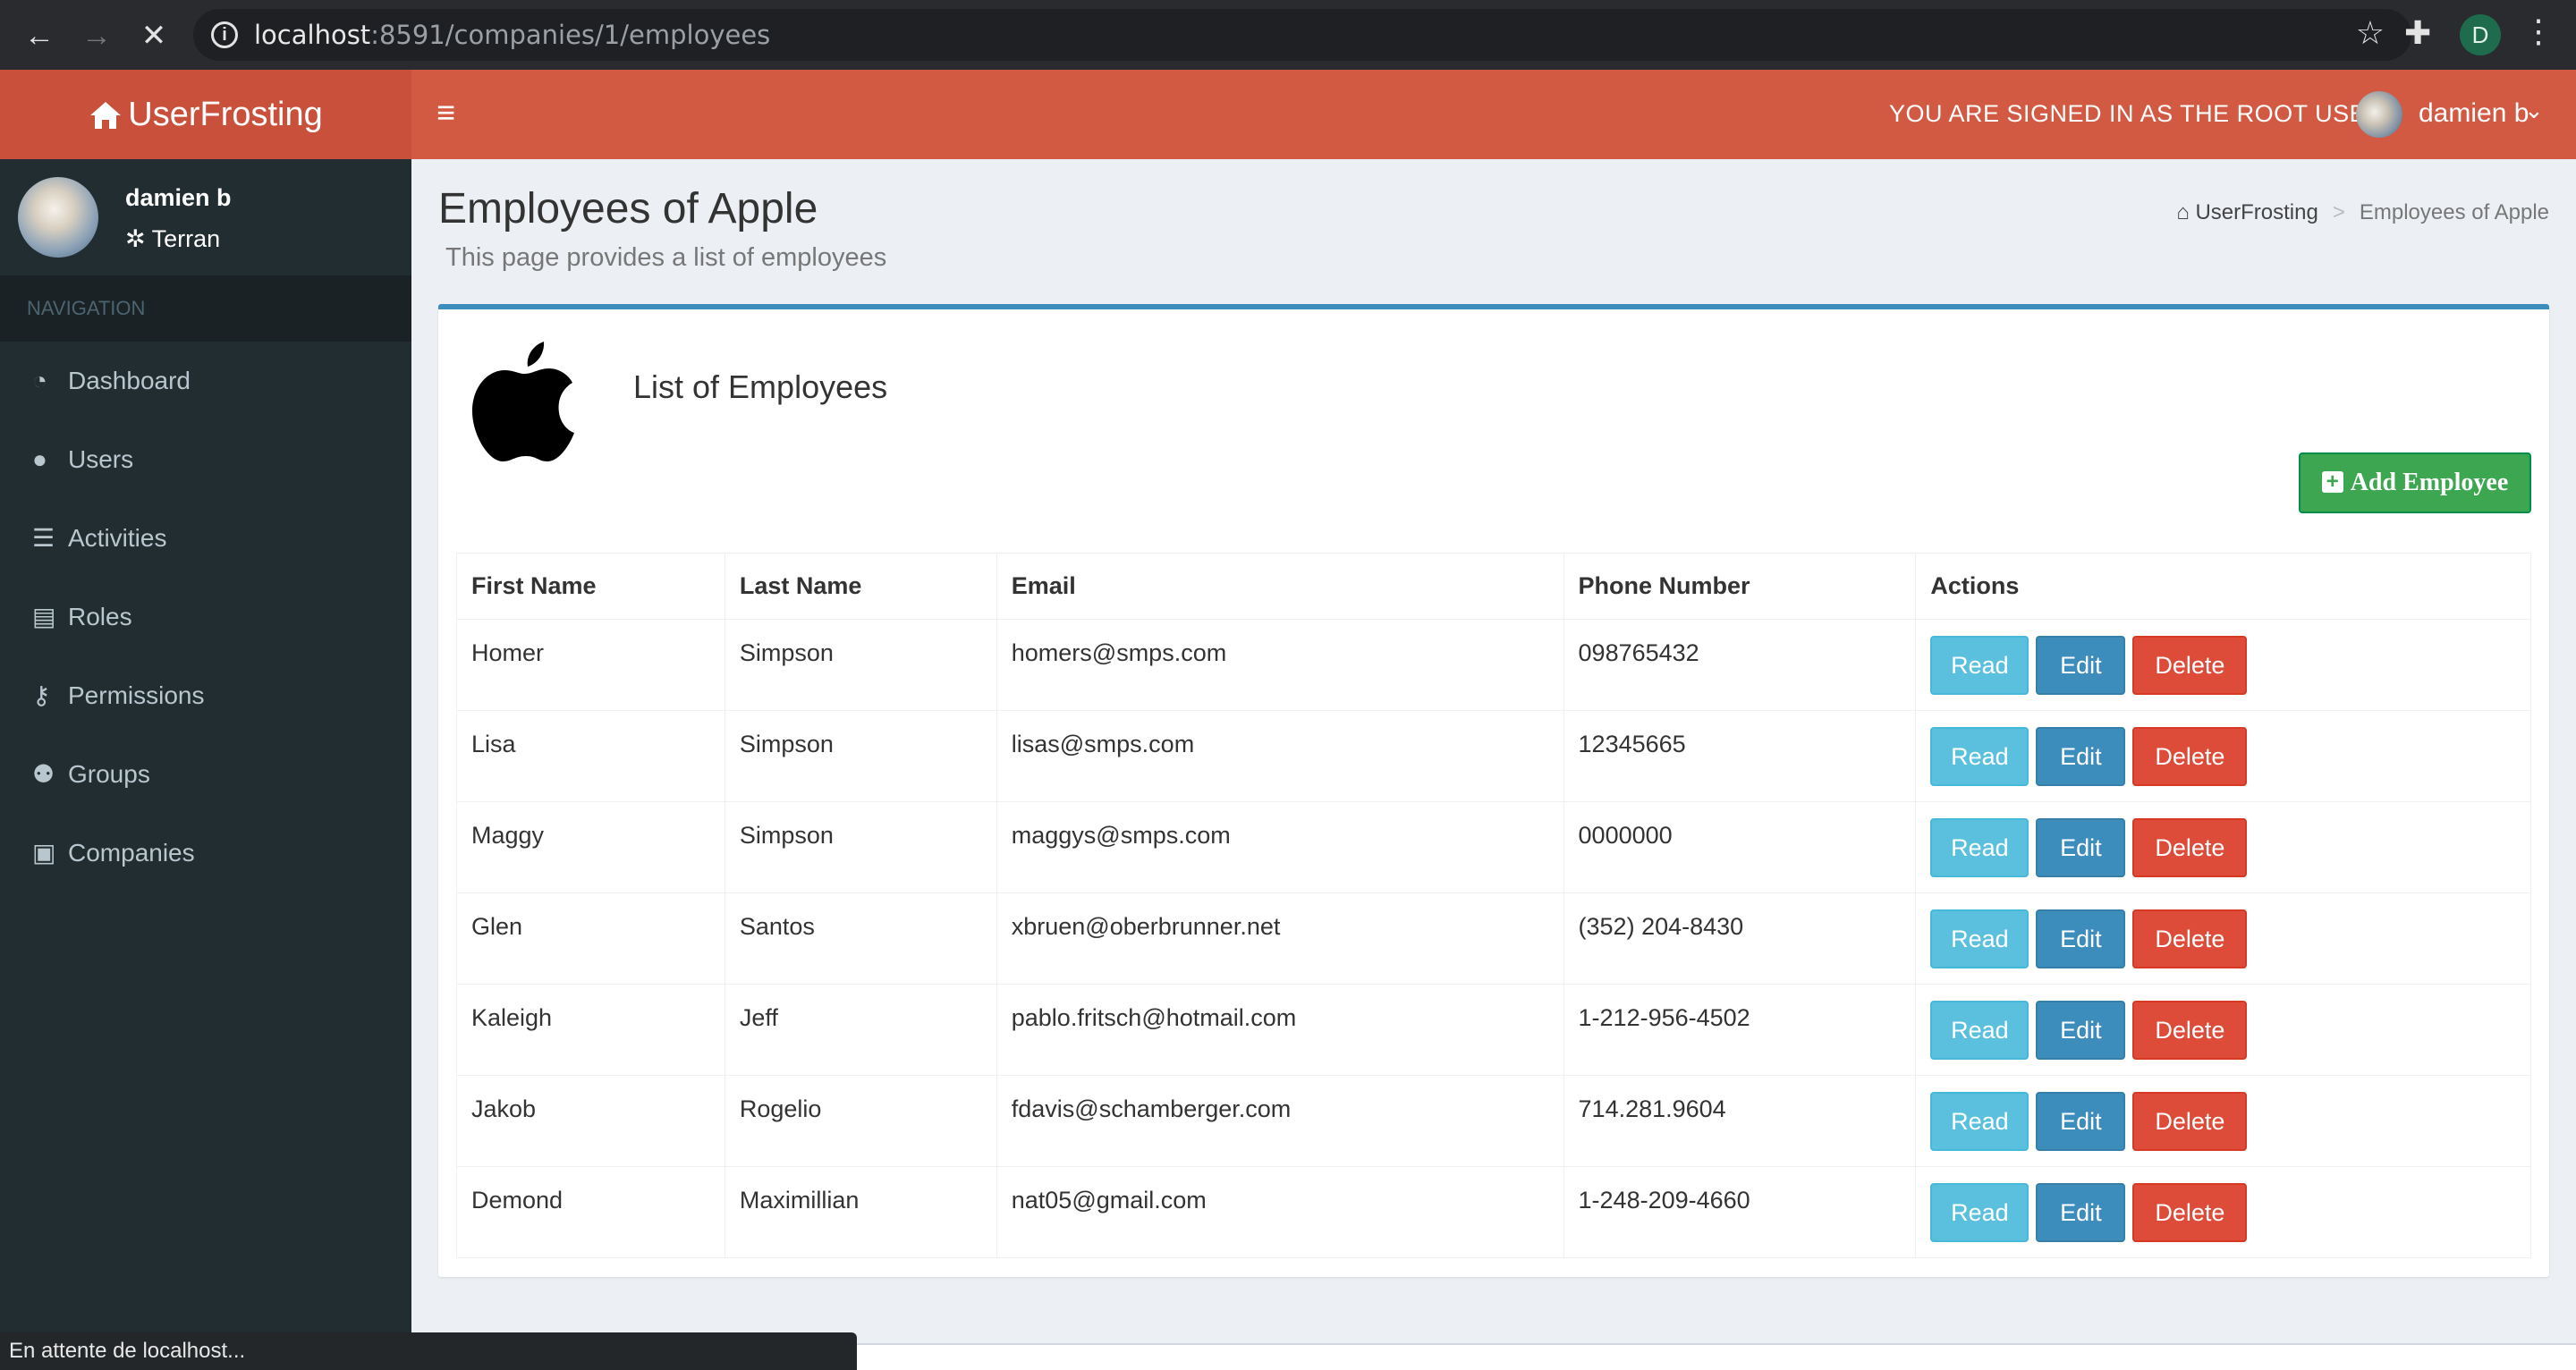 This screenshot has width=2576, height=1370. I want to click on sidebar-item-label: Companies, so click(131, 853).